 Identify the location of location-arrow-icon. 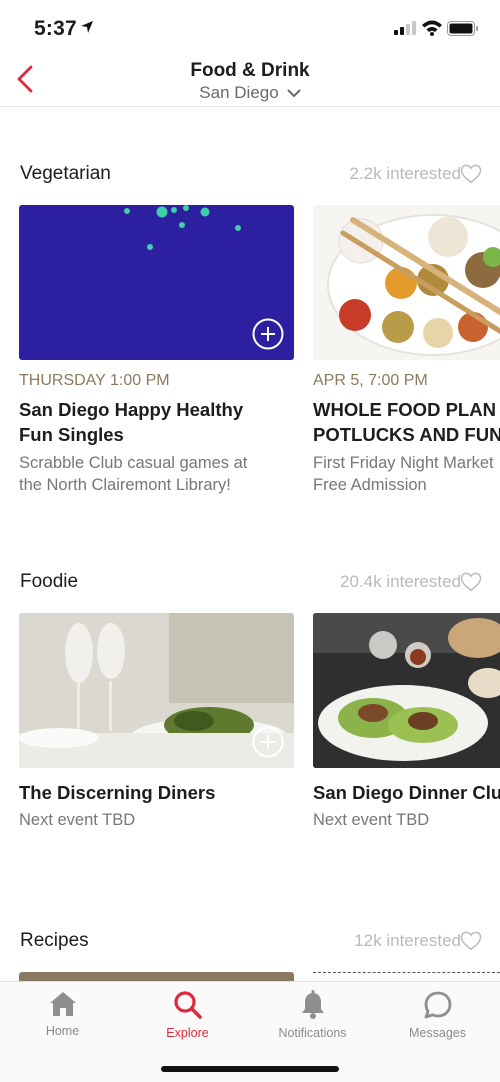
(87, 27).